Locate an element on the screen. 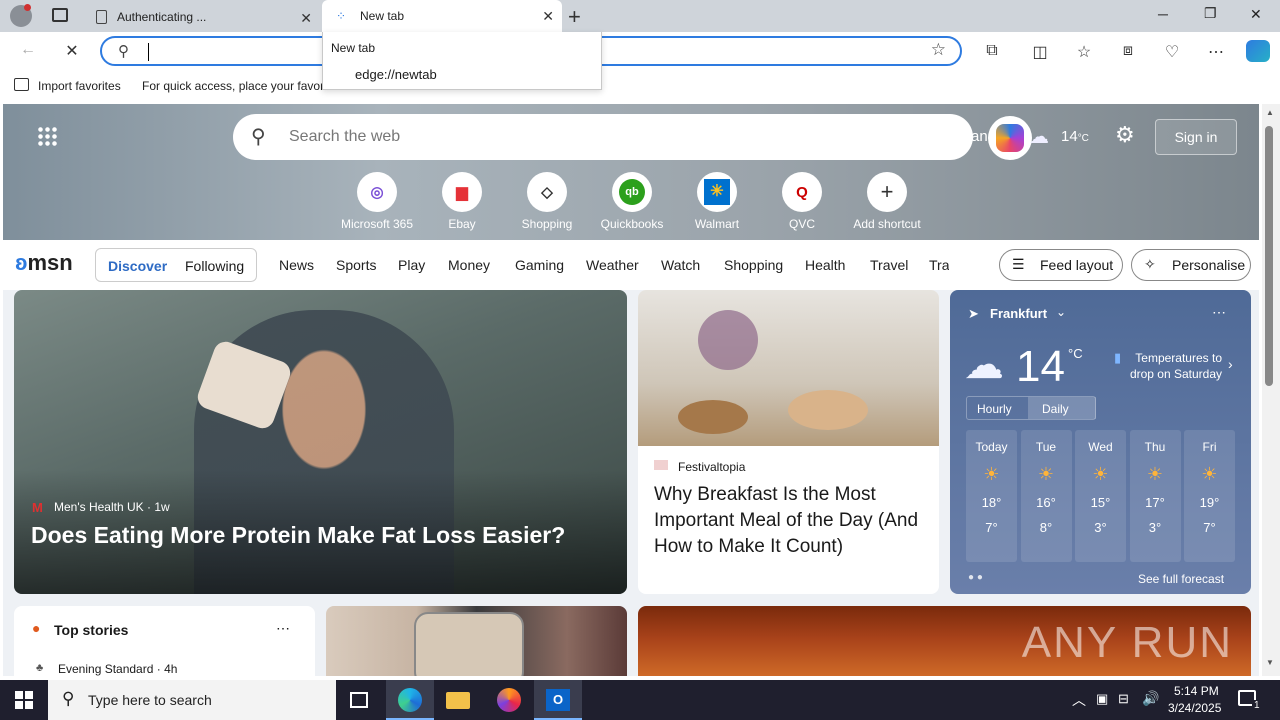 The width and height of the screenshot is (1280, 720). new-tab-button: + is located at coordinates (574, 17).